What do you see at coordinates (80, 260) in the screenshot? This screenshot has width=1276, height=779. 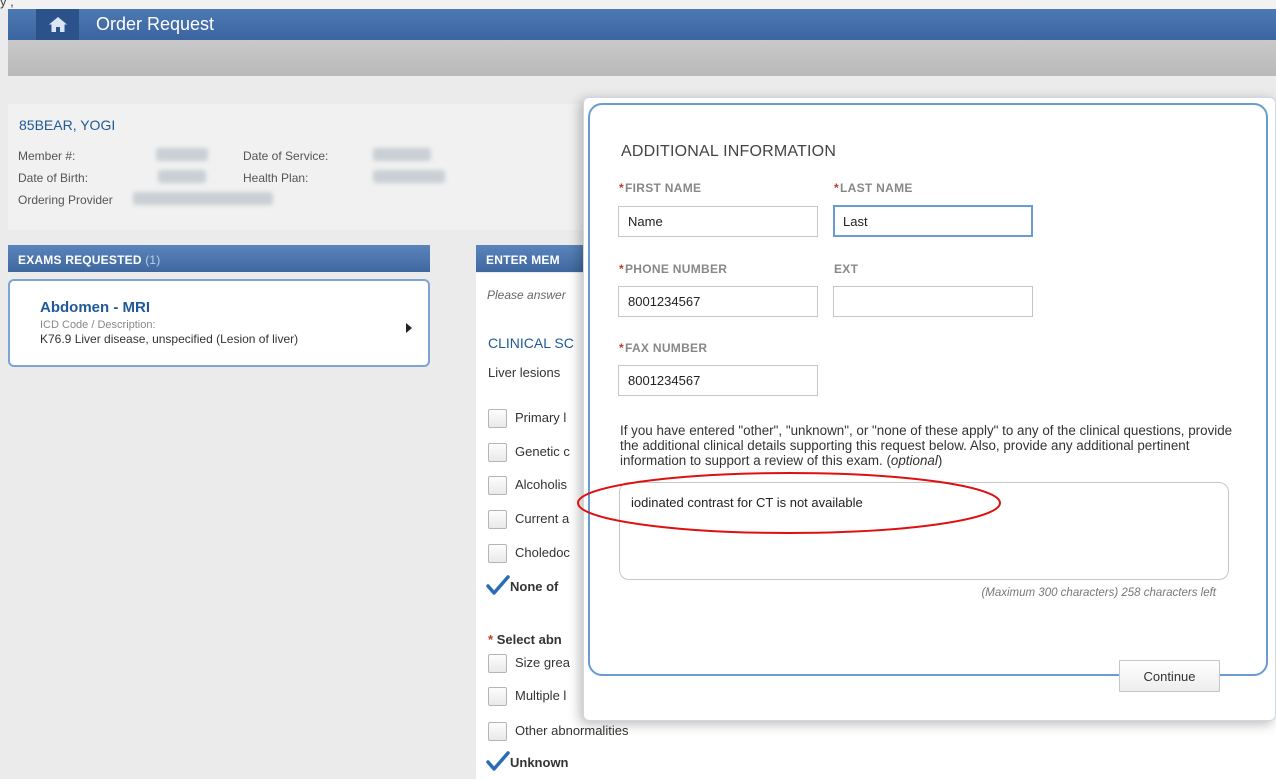 I see `exams-header-text: EXAMS REQUESTED` at bounding box center [80, 260].